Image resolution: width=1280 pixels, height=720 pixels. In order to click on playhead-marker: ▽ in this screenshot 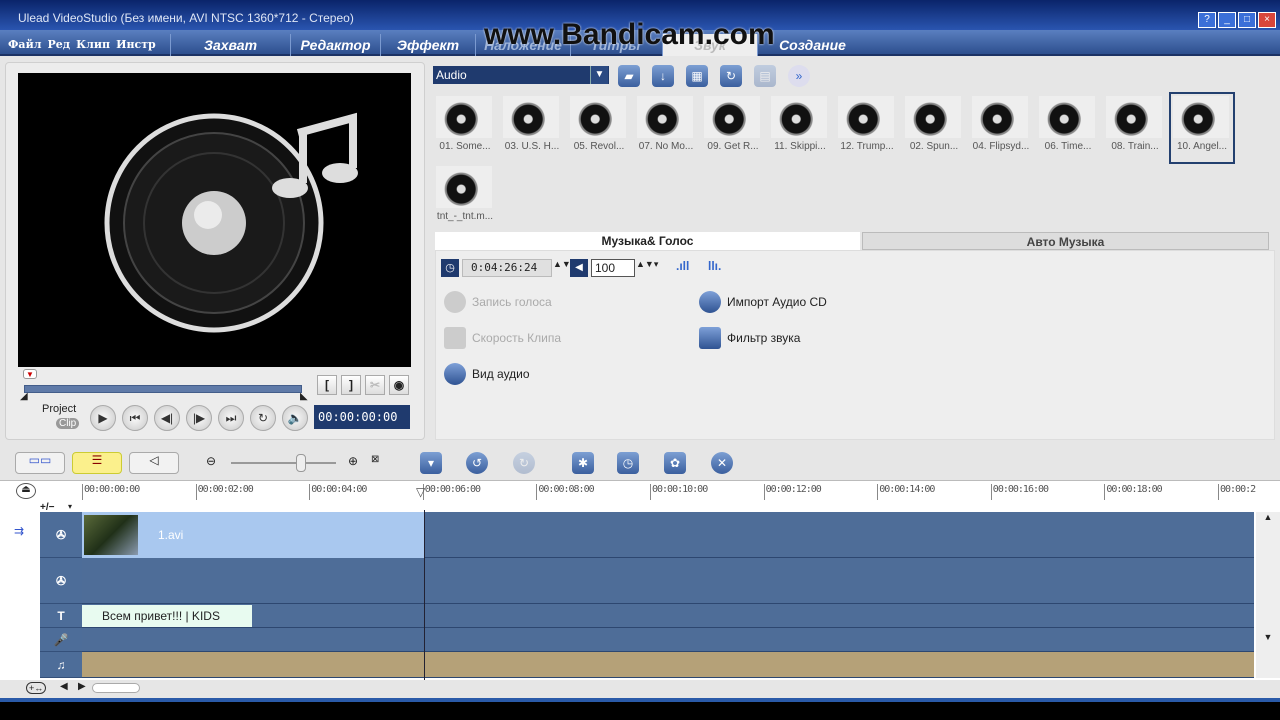, I will do `click(420, 492)`.